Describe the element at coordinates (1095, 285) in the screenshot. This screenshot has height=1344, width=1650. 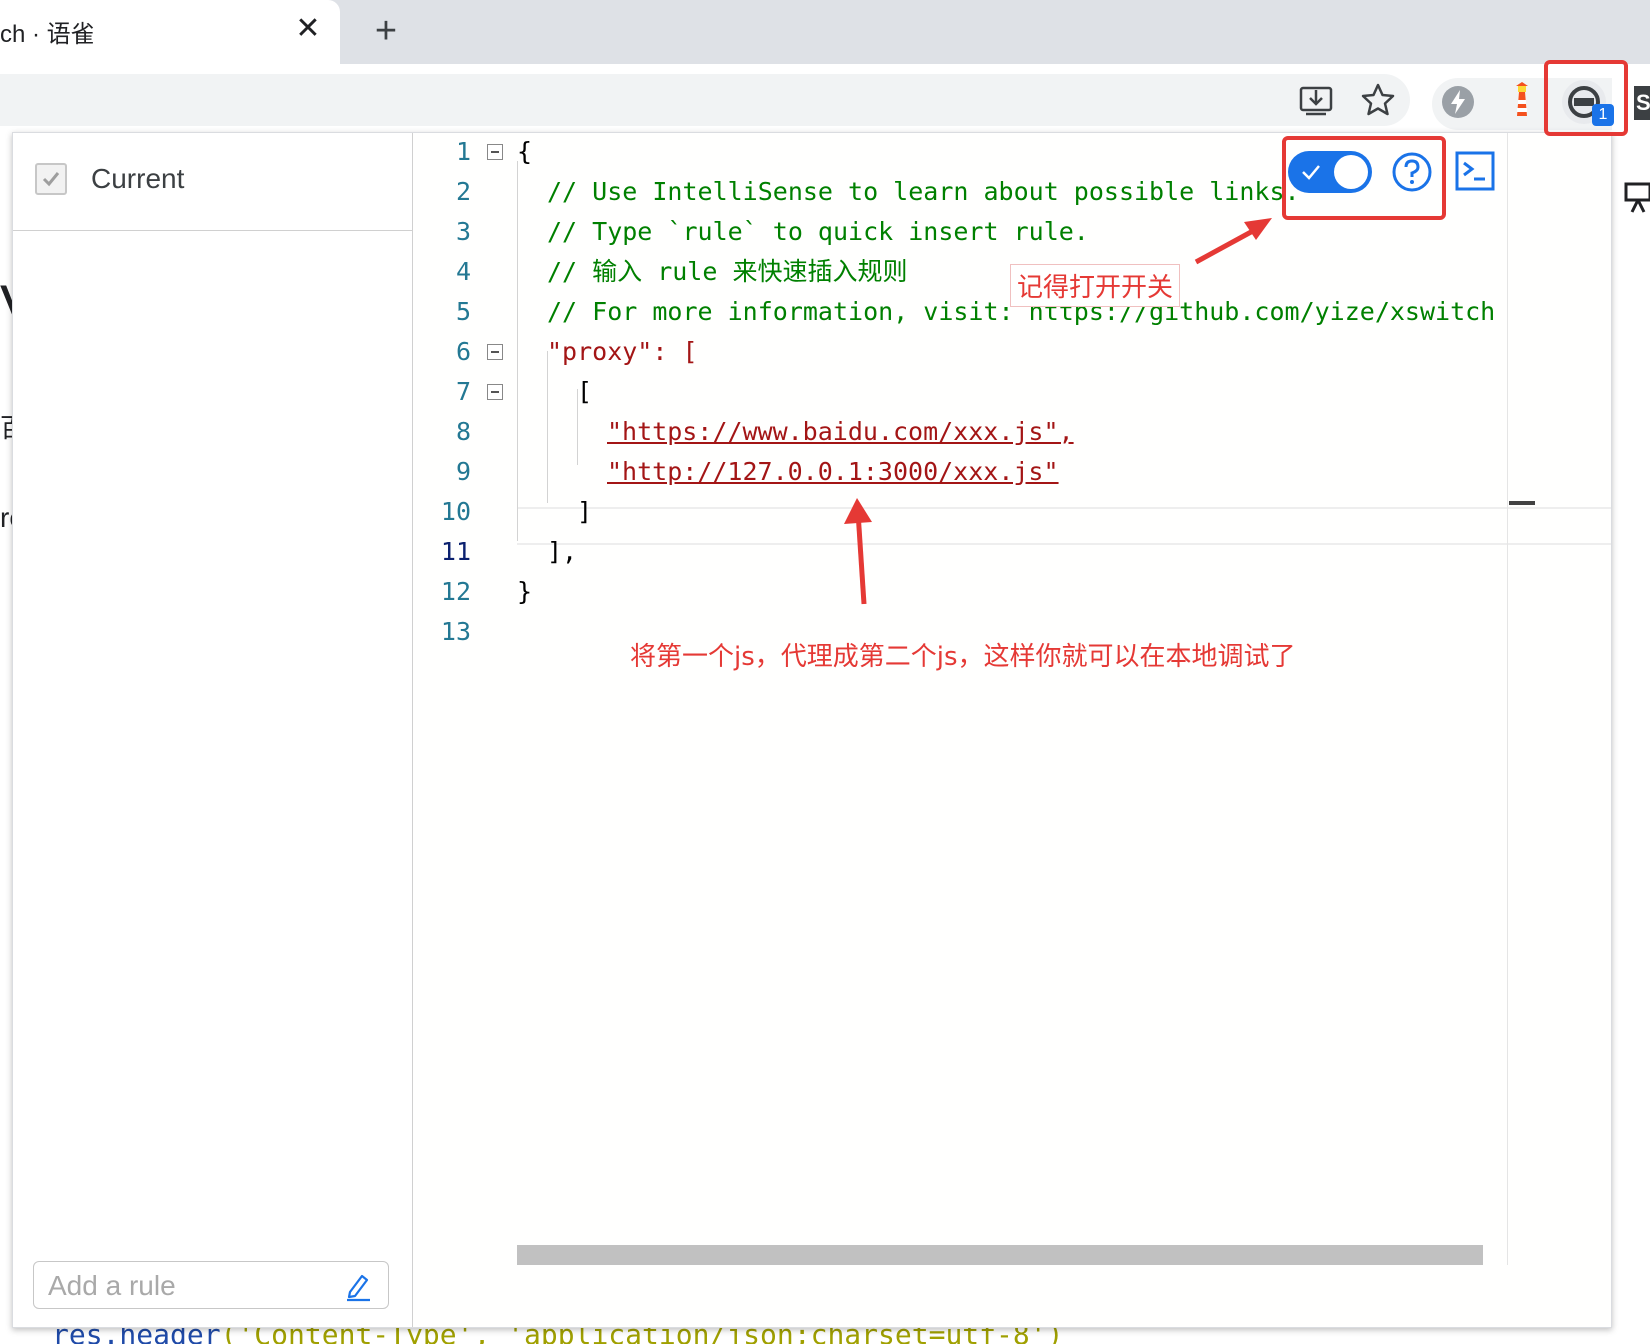
I see `annotation-switch-note: 记得打开开关` at that location.